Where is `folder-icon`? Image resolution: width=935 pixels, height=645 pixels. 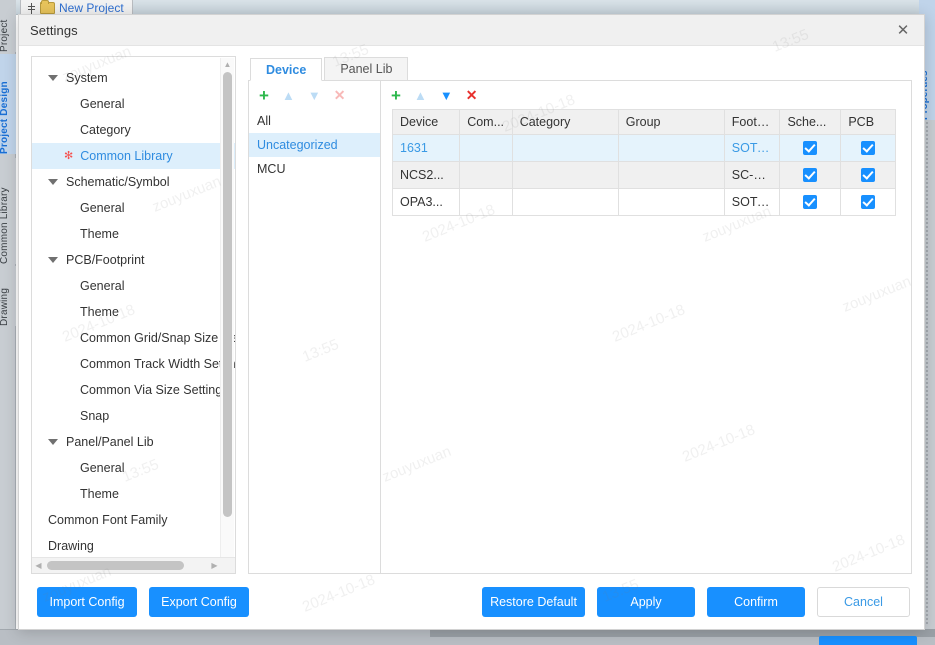 folder-icon is located at coordinates (47, 7).